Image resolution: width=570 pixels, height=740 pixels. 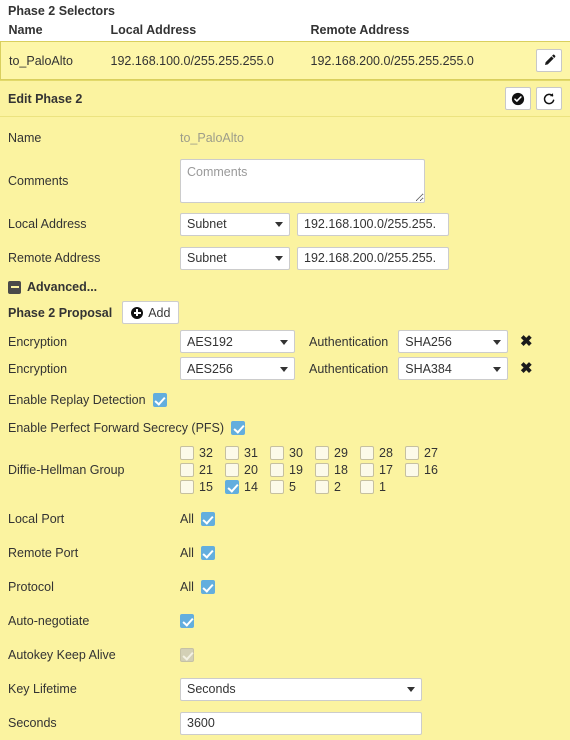 I want to click on dh-label-32: 32, so click(x=206, y=453).